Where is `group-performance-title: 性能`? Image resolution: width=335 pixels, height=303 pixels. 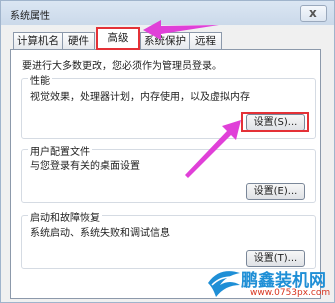 group-performance-title: 性能 is located at coordinates (40, 79).